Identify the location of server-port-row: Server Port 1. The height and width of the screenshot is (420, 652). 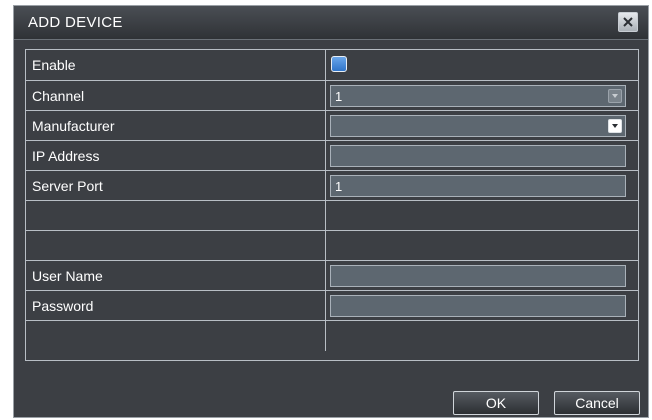
(332, 185).